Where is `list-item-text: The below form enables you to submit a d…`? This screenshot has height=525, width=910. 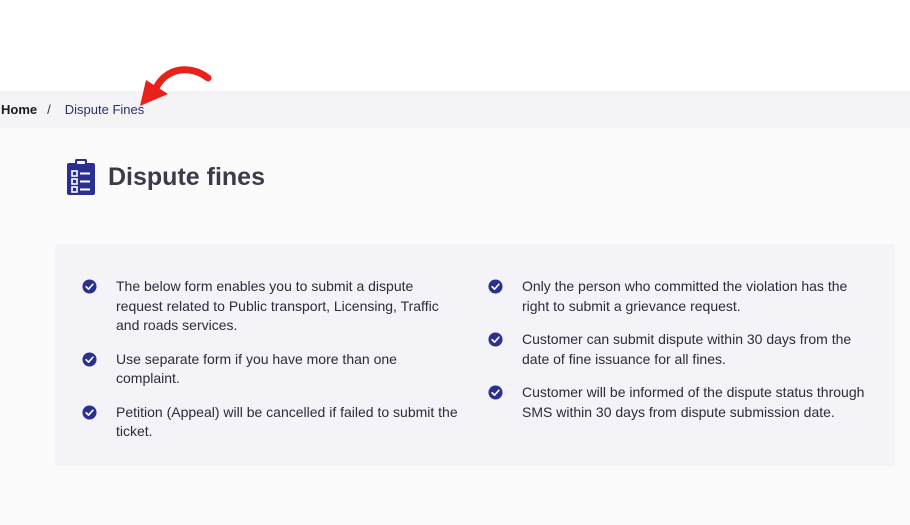
list-item-text: The below form enables you to submit a d… is located at coordinates (277, 305).